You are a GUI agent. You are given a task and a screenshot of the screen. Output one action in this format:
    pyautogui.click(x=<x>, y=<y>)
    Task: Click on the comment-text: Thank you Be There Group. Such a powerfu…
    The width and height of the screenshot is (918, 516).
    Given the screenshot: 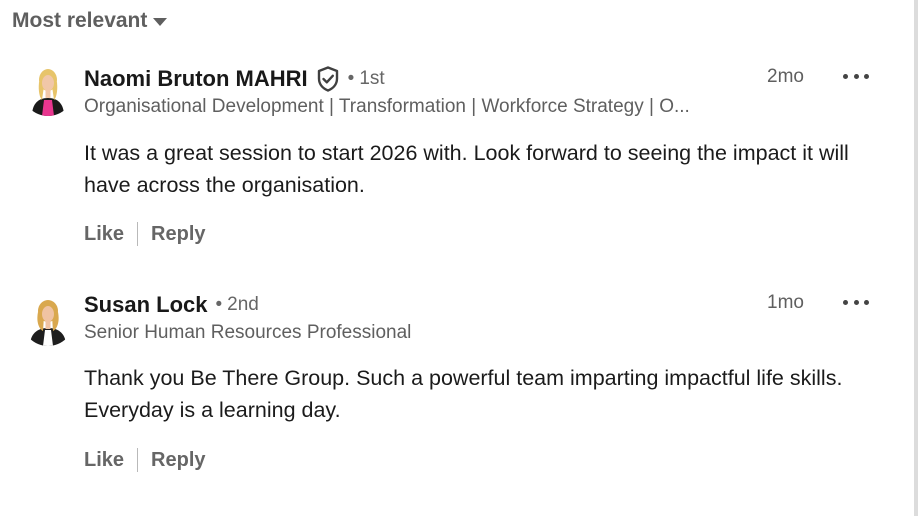 What is the action you would take?
    pyautogui.click(x=463, y=394)
    